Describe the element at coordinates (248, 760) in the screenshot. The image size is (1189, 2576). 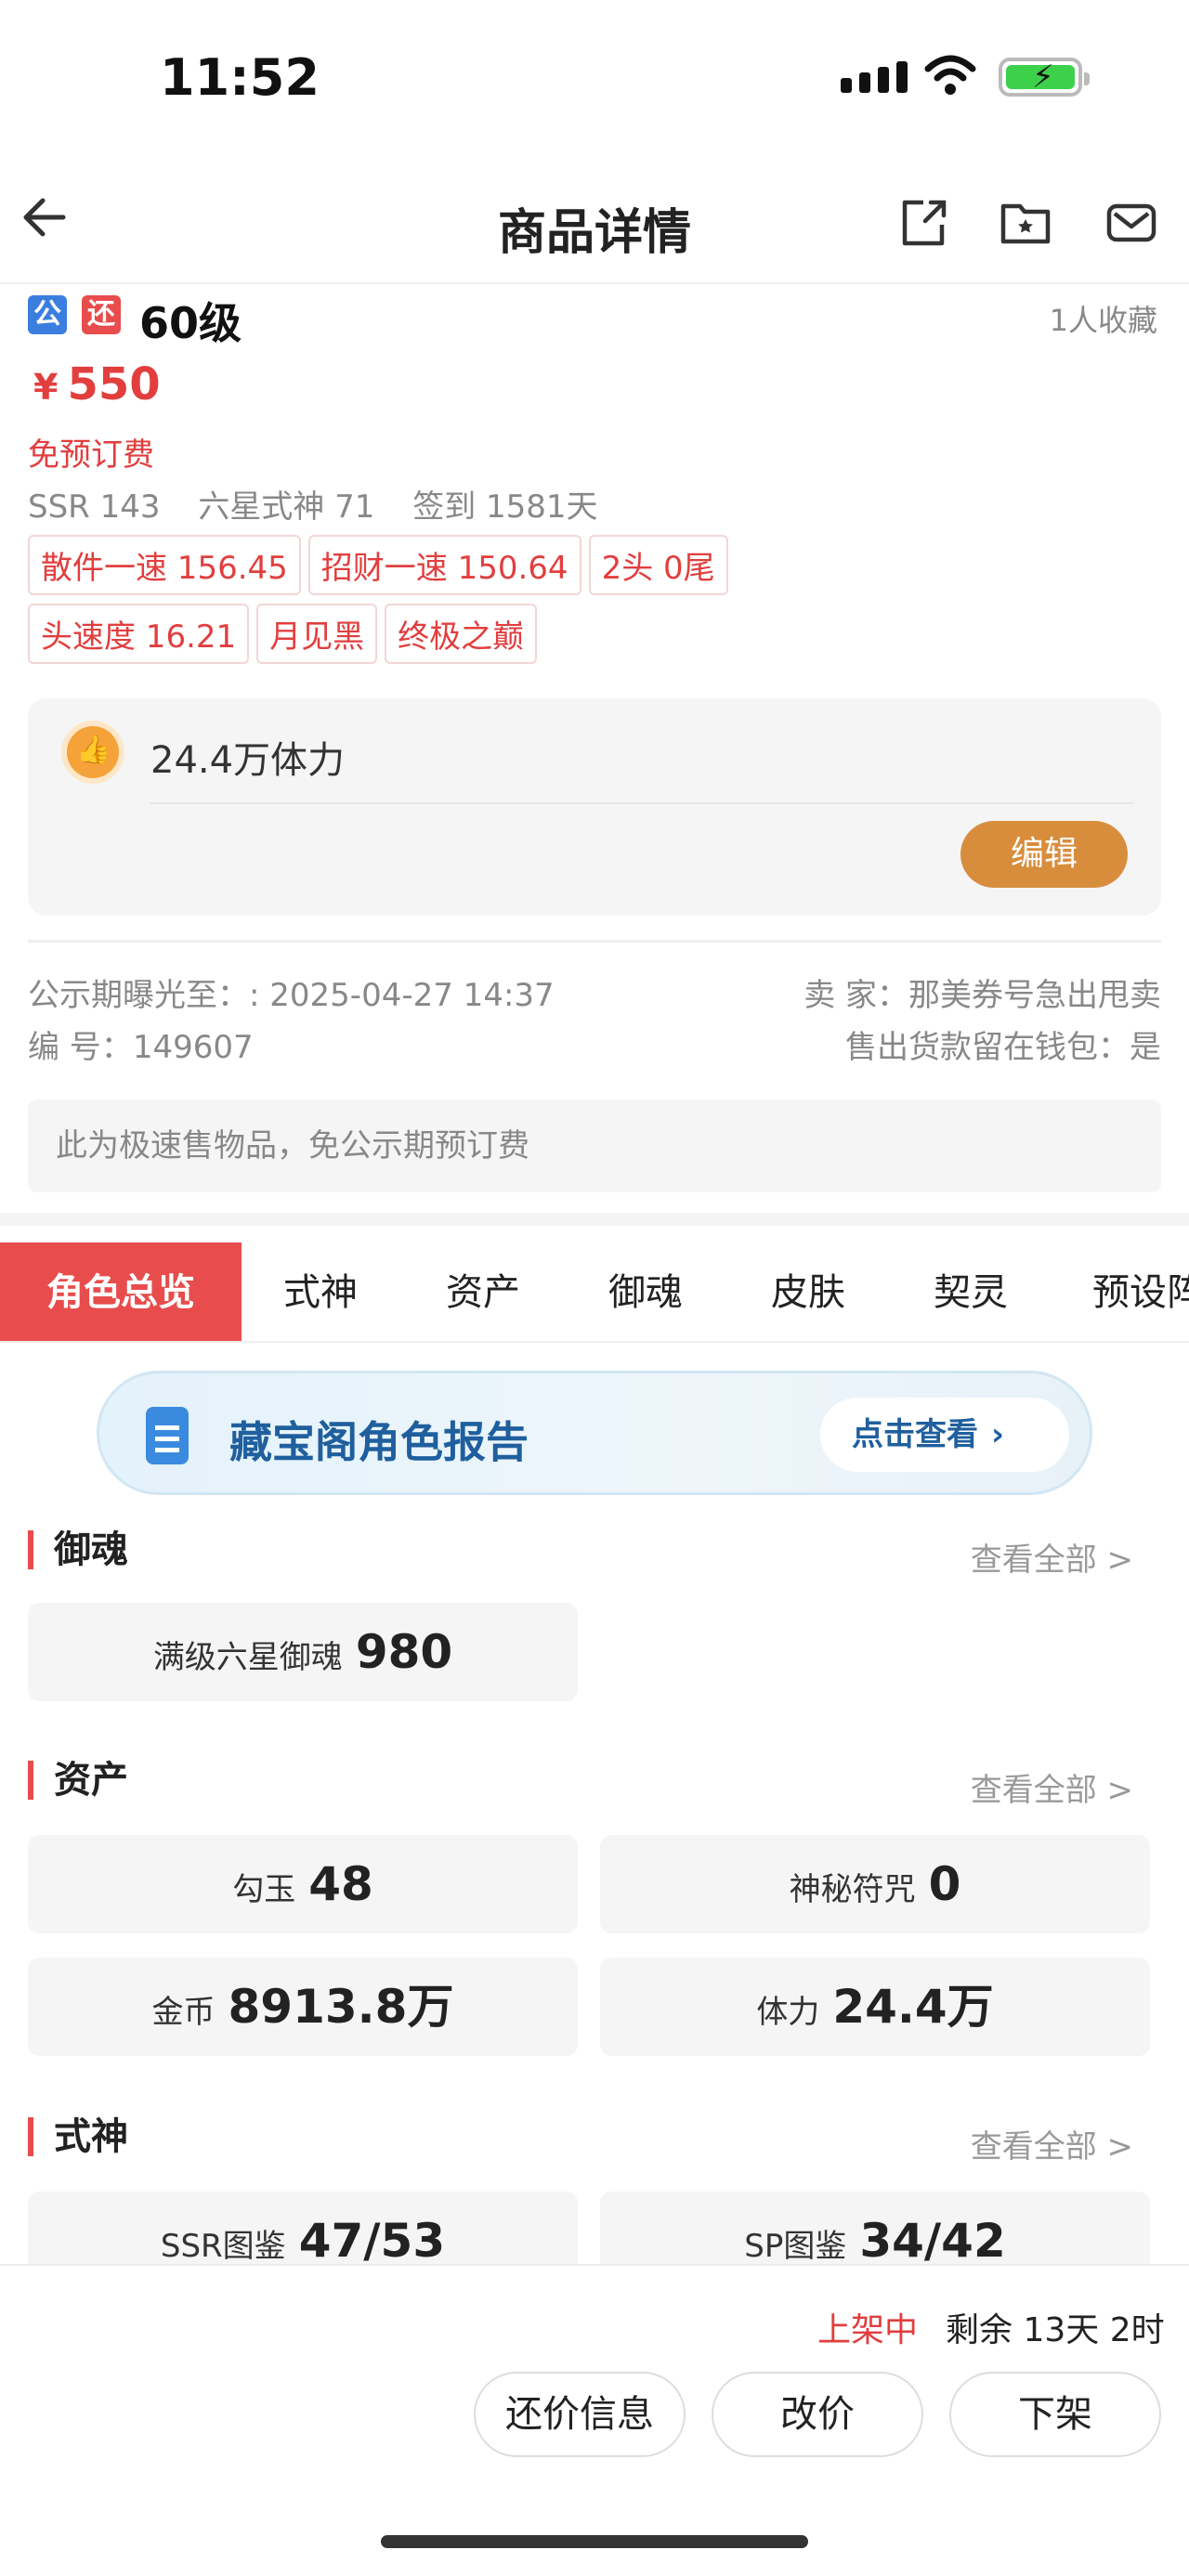
I see `stamina-text: 24.4万体力` at that location.